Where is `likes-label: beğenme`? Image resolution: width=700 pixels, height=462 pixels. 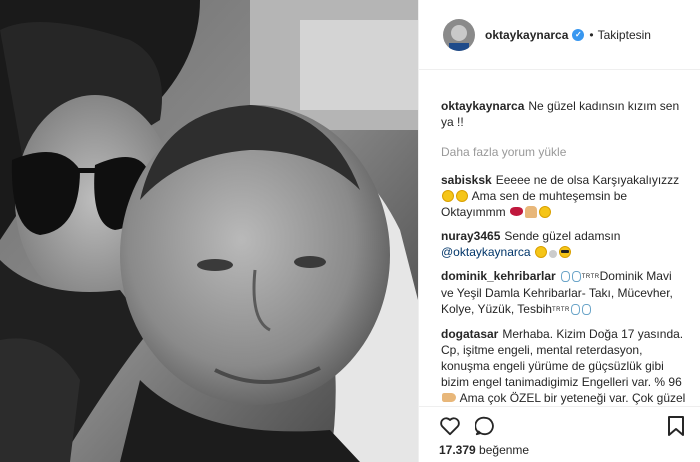 likes-label: beğenme is located at coordinates (504, 450).